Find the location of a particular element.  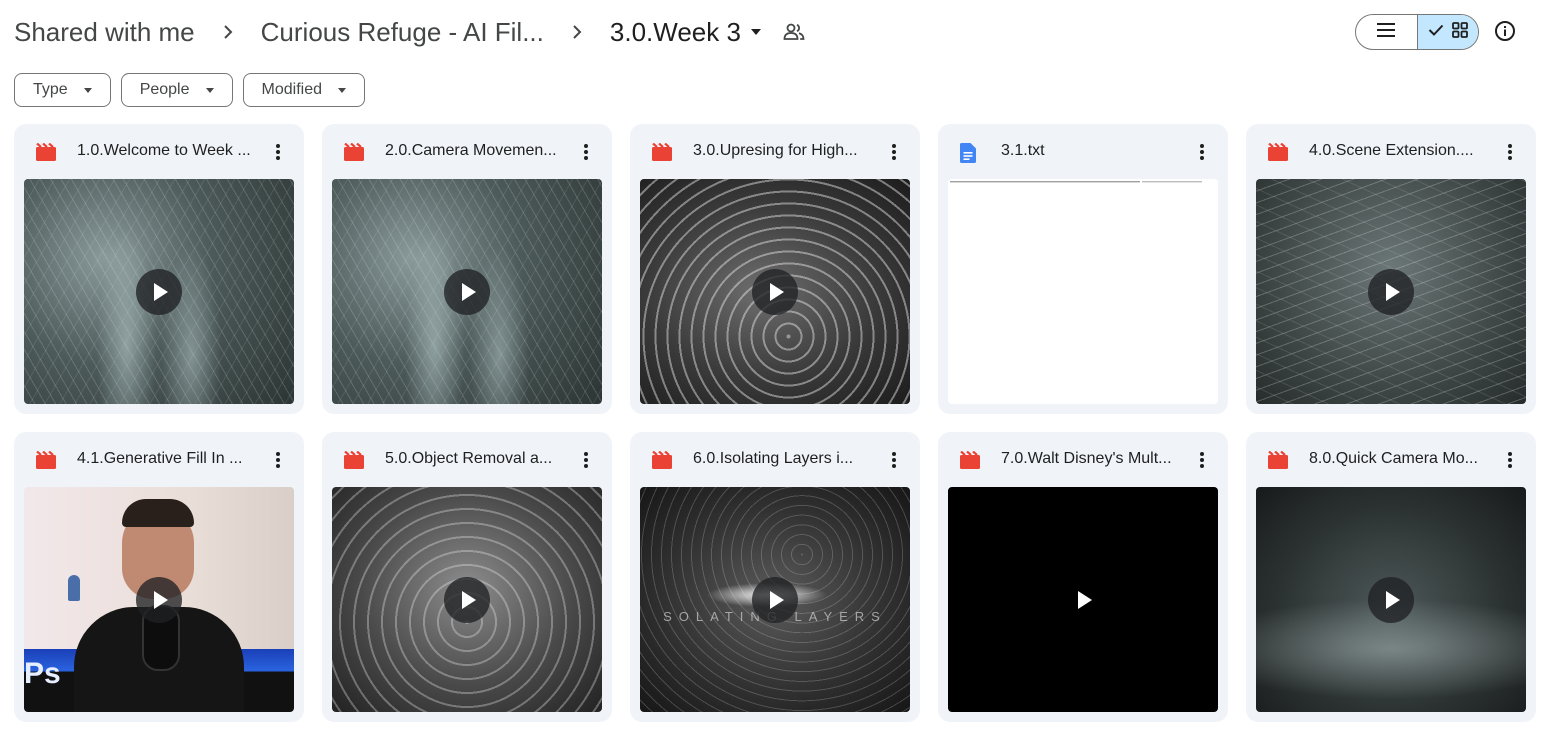

info-icon is located at coordinates (1505, 31).